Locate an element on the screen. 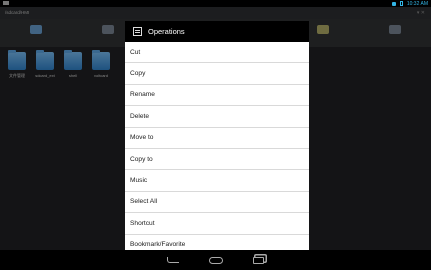  menu-item-move-to: Move to is located at coordinates (217, 138).